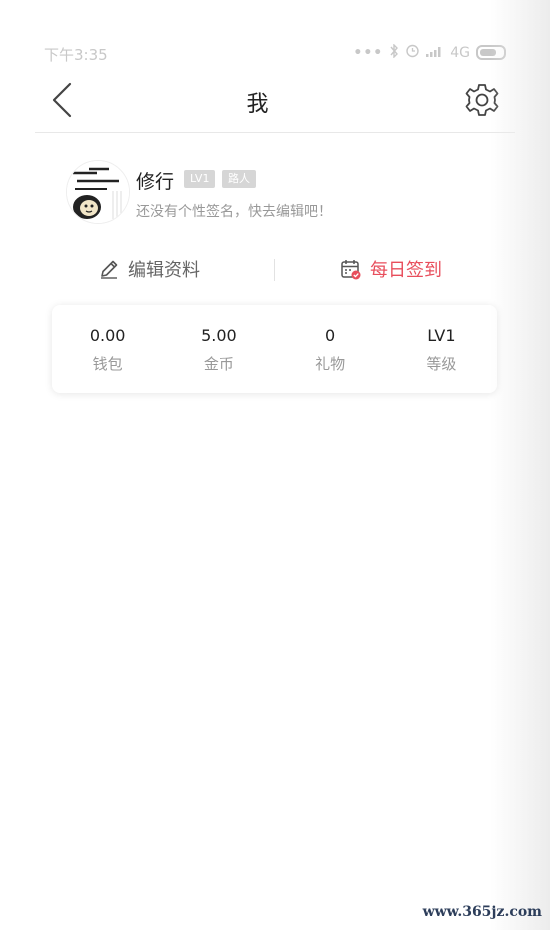  Describe the element at coordinates (239, 179) in the screenshot. I see `title-badge: 路人` at that location.